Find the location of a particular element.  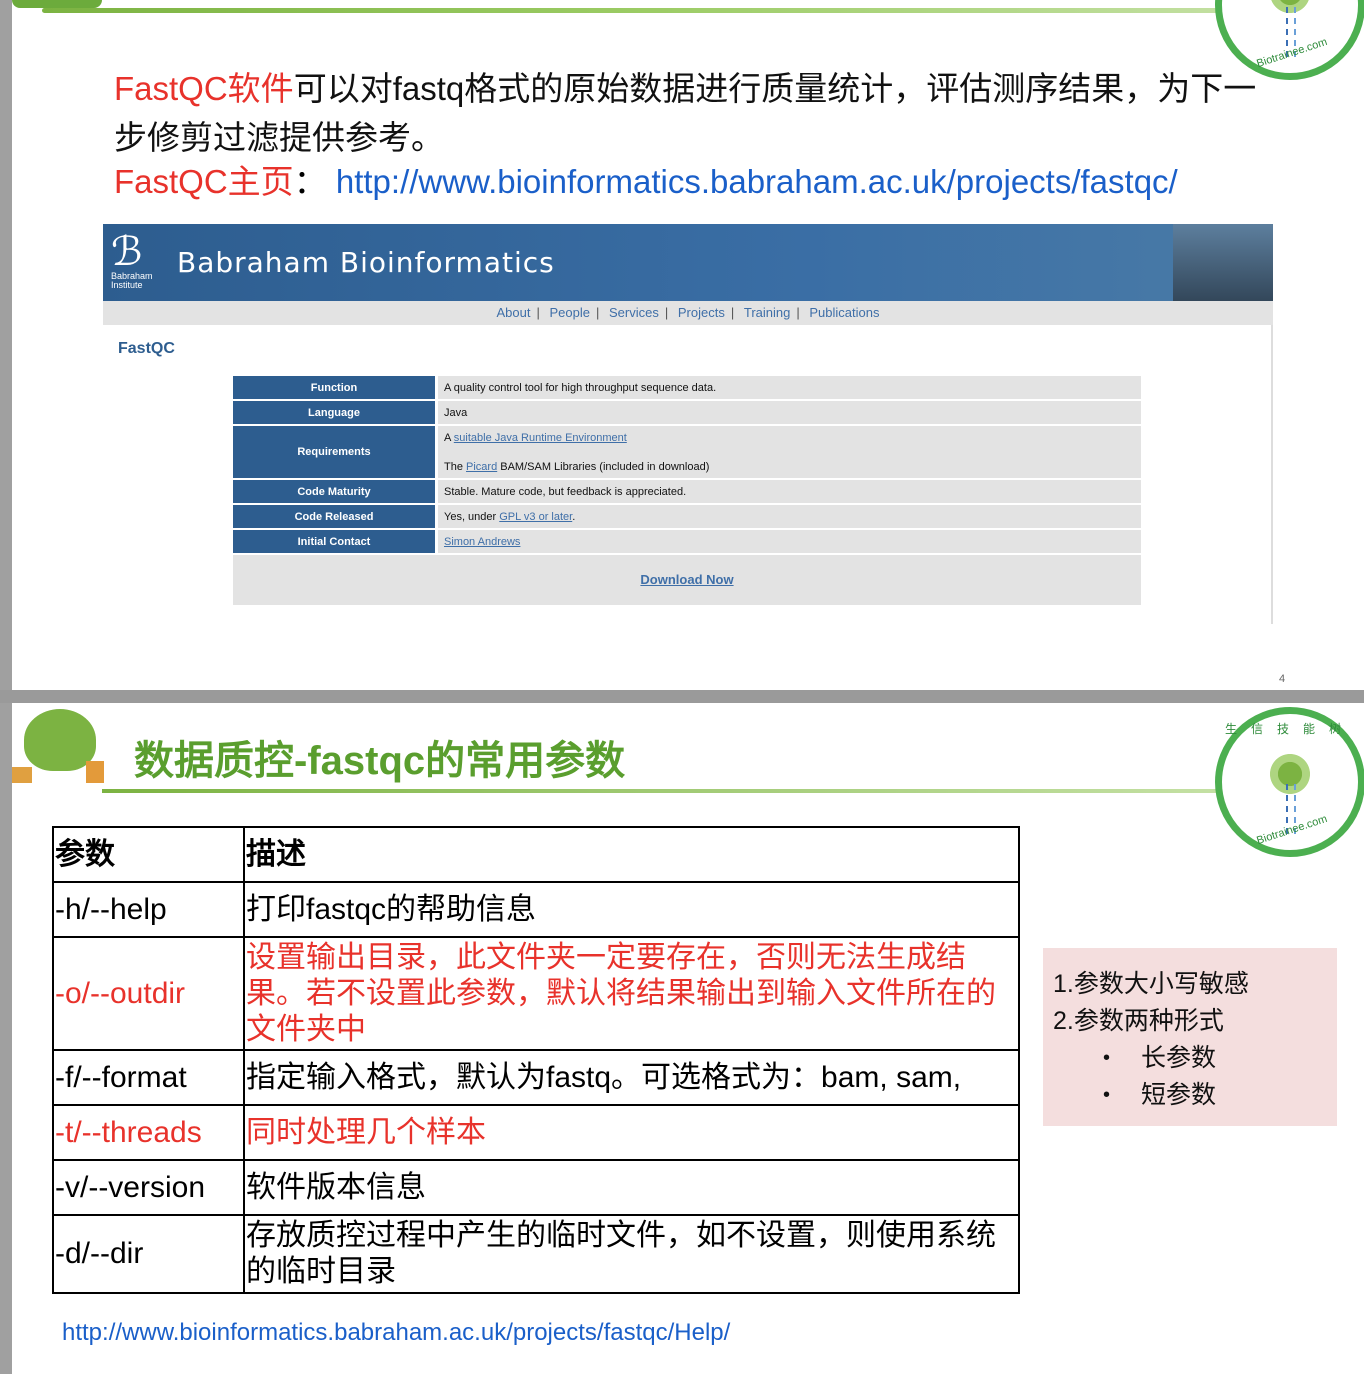

nav-about: About is located at coordinates (514, 312).